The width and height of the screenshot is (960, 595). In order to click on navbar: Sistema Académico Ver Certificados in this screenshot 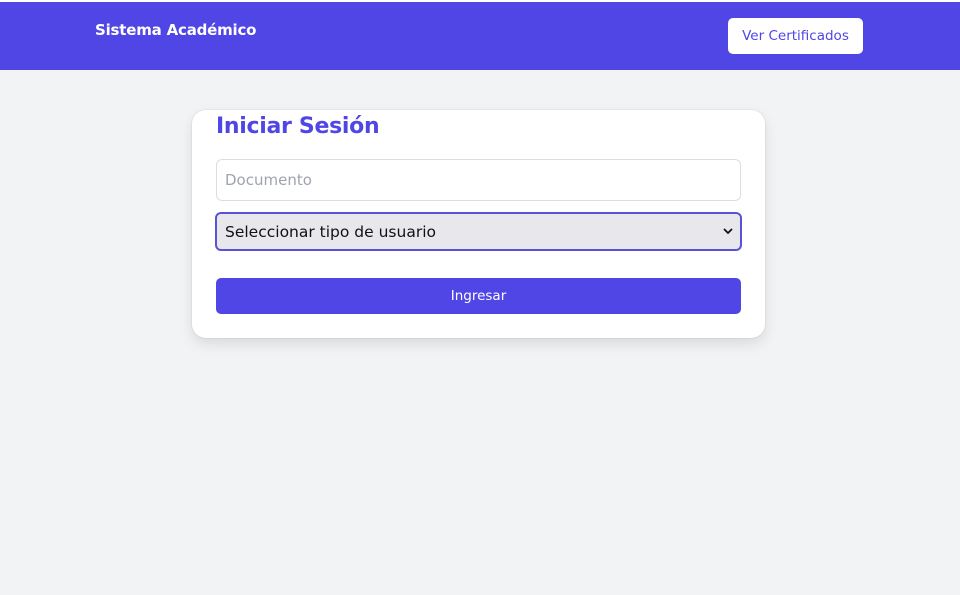, I will do `click(480, 36)`.